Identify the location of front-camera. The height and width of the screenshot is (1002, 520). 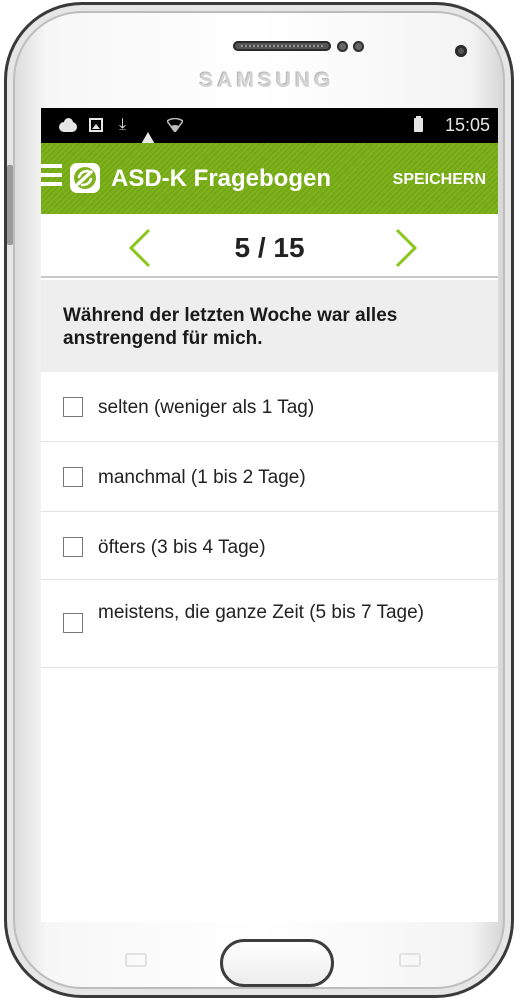
(461, 51).